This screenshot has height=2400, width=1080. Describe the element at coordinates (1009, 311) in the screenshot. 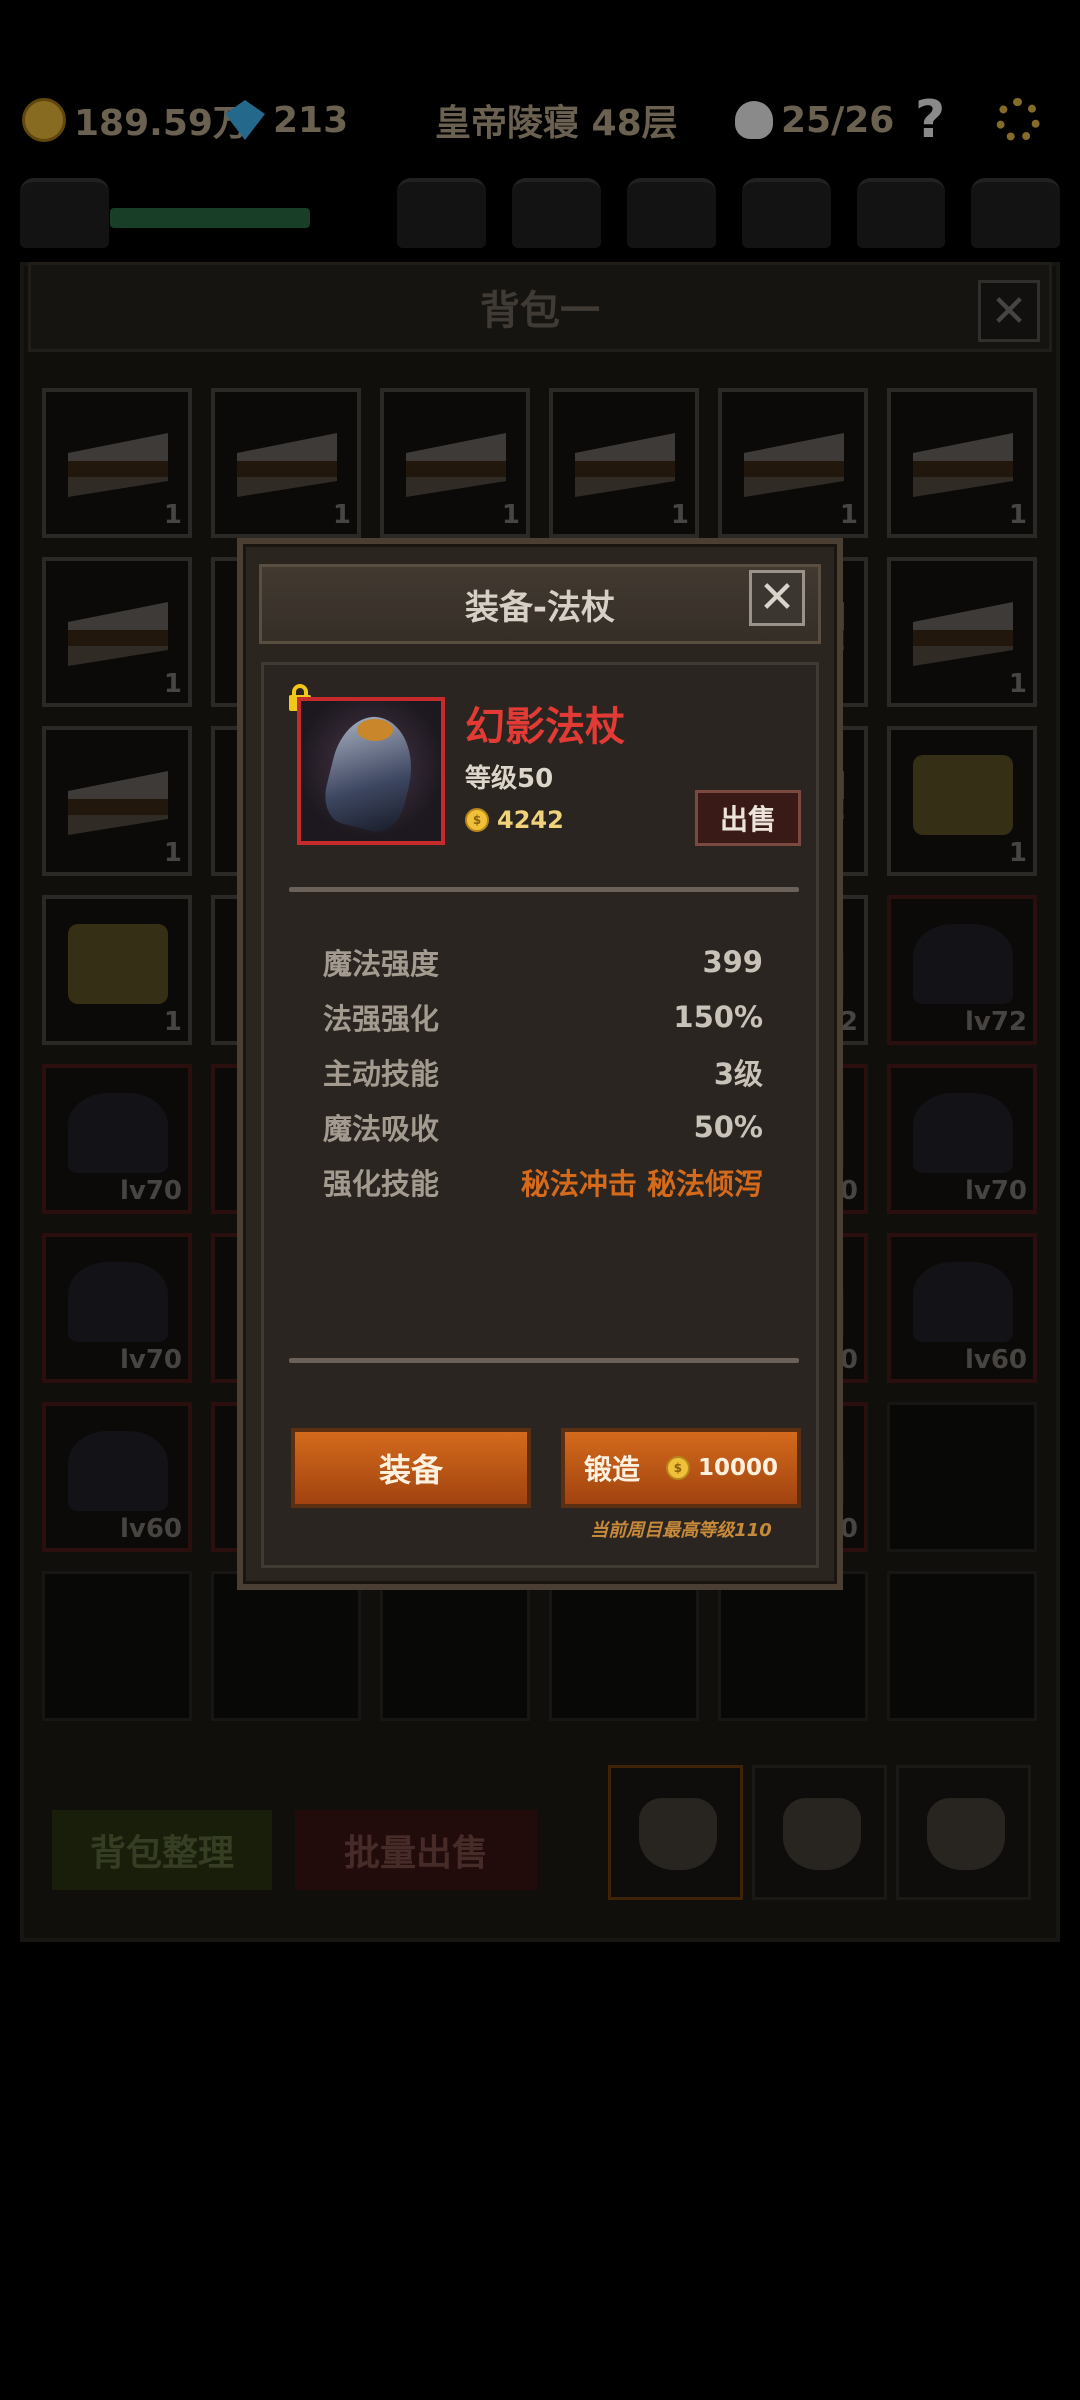

I see `bag-close-button: ✕` at that location.